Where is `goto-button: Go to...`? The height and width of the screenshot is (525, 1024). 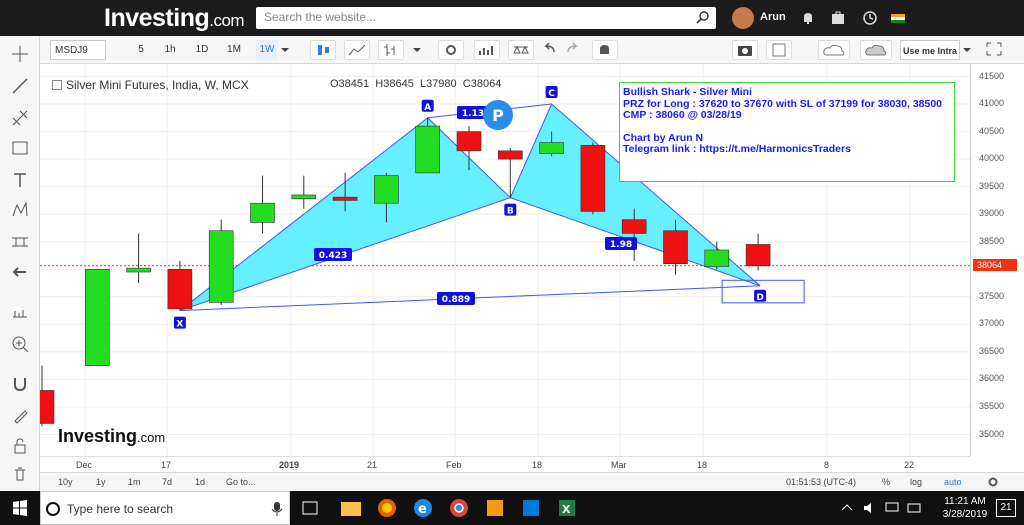
goto-button: Go to... is located at coordinates (241, 482).